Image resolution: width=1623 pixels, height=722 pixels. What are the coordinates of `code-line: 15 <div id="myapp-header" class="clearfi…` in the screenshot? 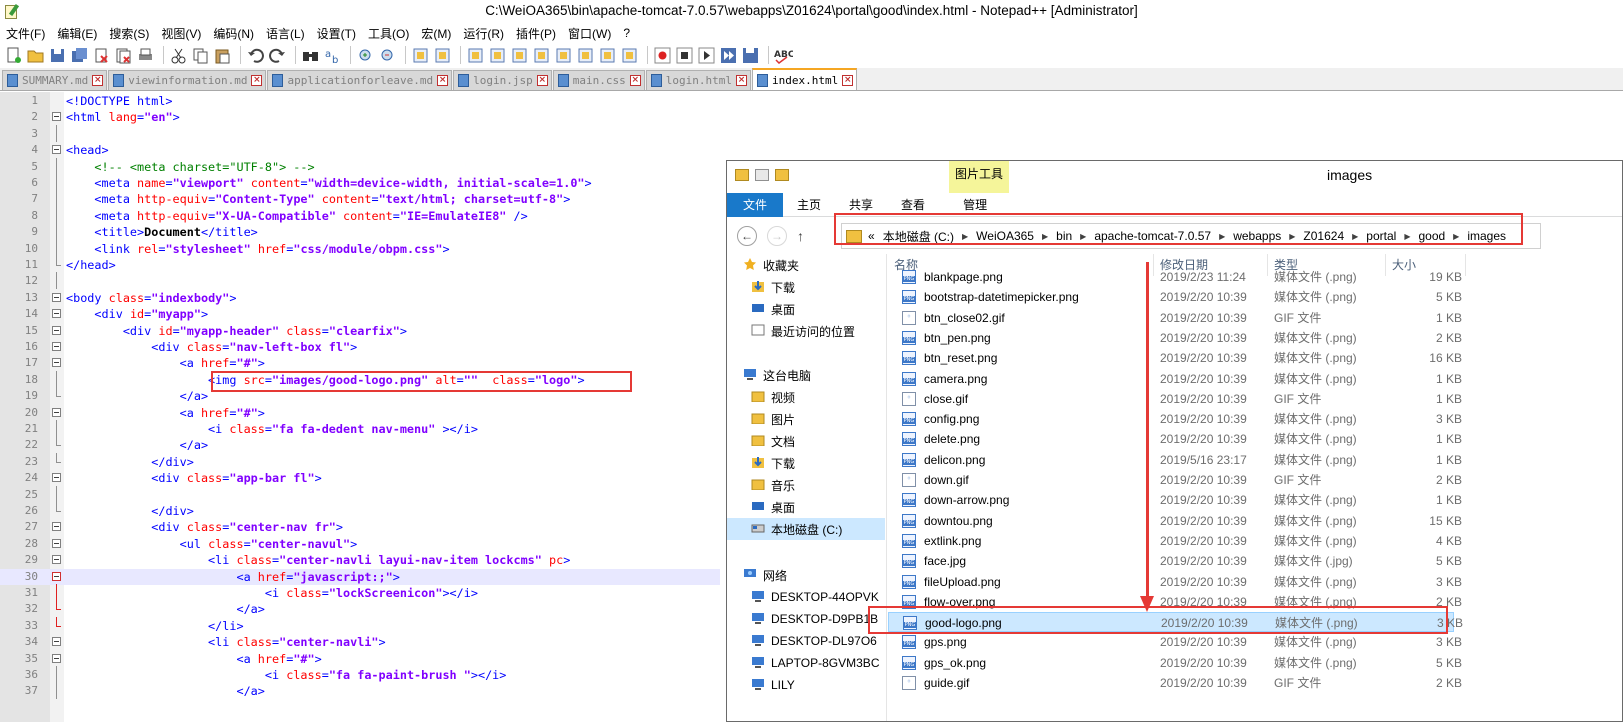 It's located at (360, 331).